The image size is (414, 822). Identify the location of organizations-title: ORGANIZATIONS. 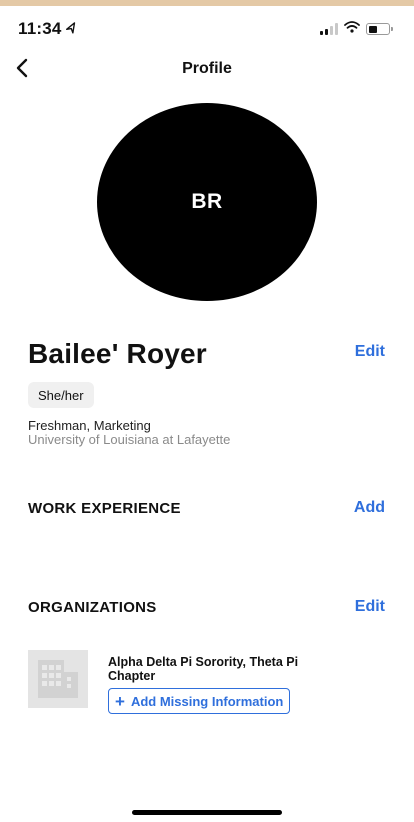
(92, 607).